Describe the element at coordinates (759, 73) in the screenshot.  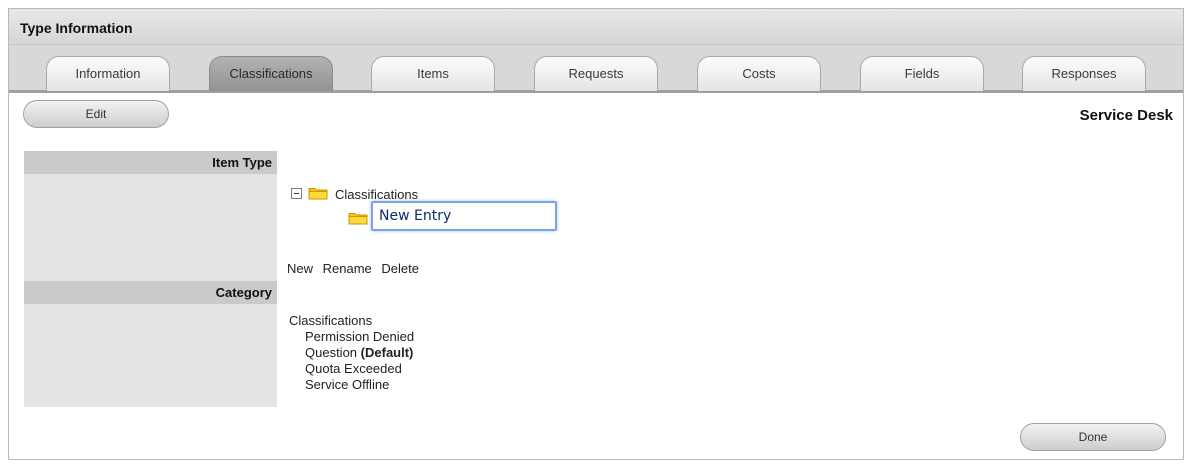
I see `tab-costs: Costs` at that location.